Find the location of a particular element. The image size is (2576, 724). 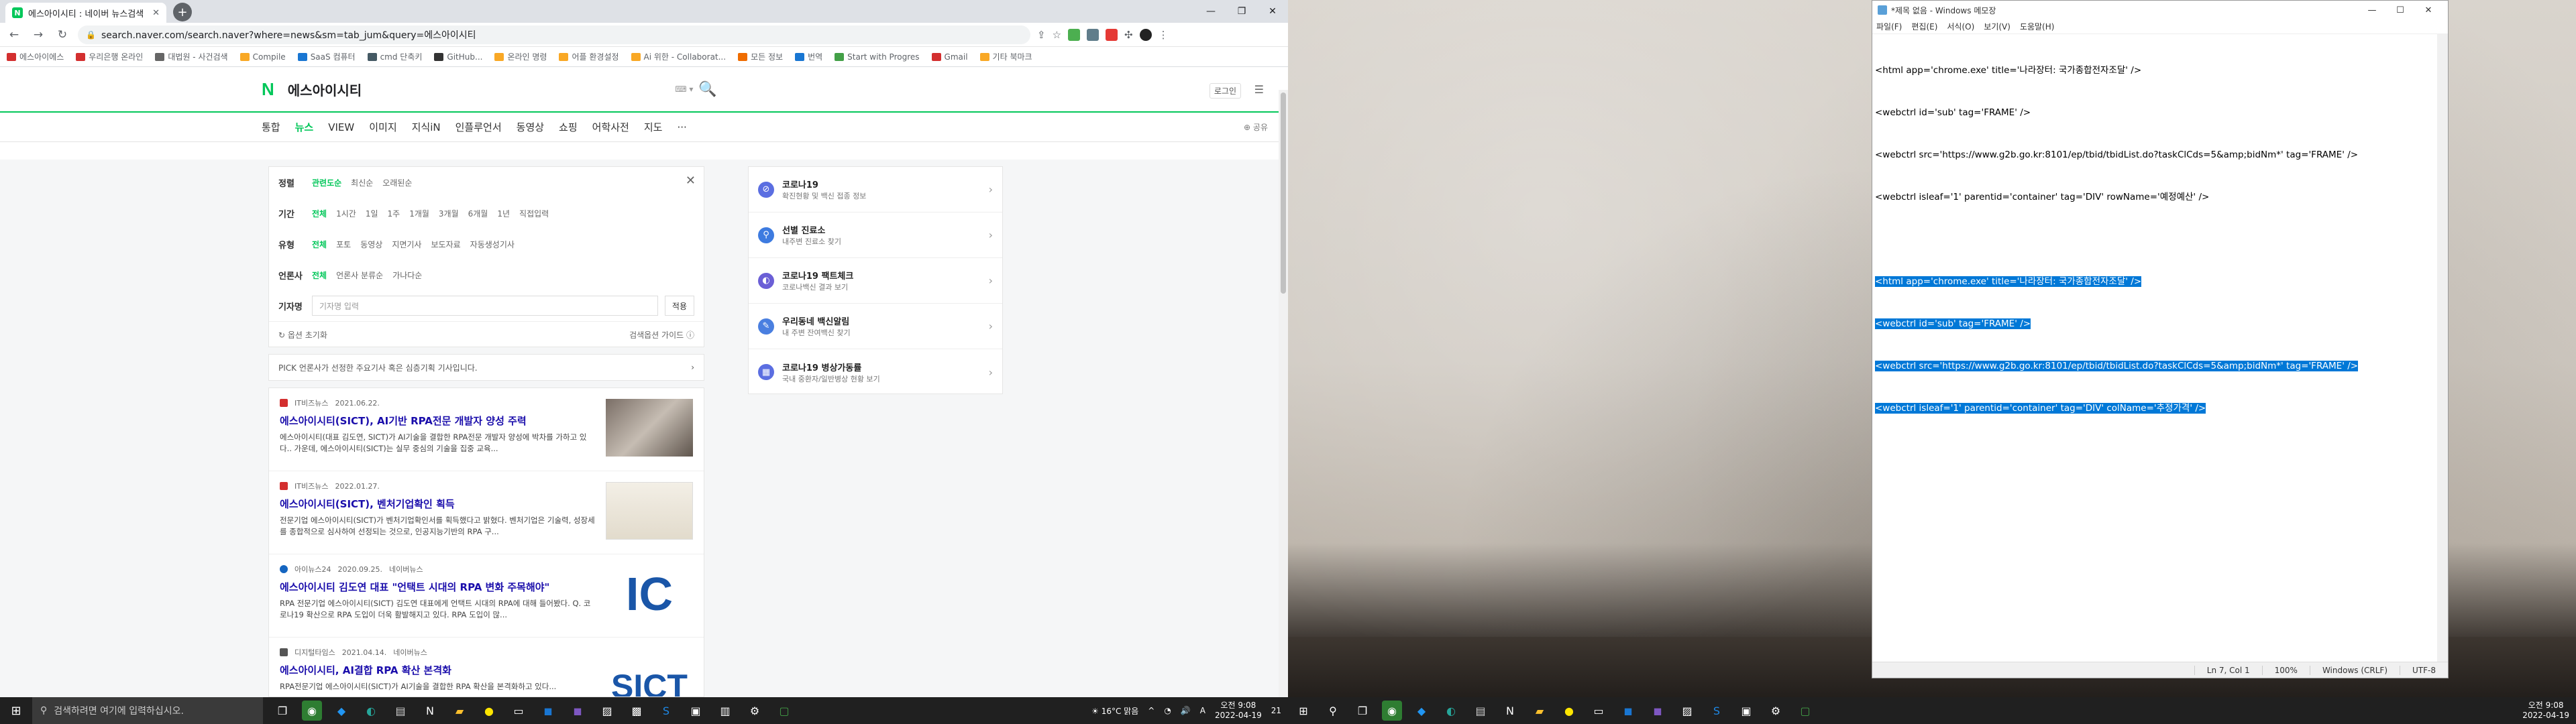

tray-arrow-icon: ^ is located at coordinates (1151, 710).